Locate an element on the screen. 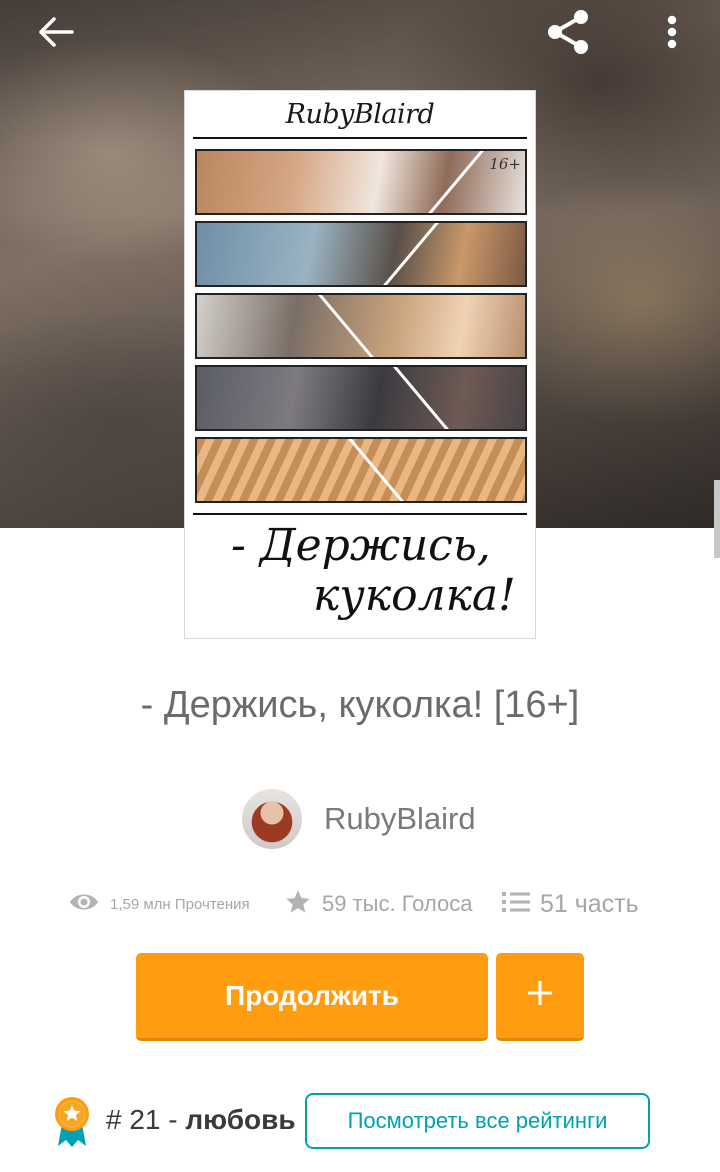 The image size is (720, 1172). add-to-library-button is located at coordinates (540, 997).